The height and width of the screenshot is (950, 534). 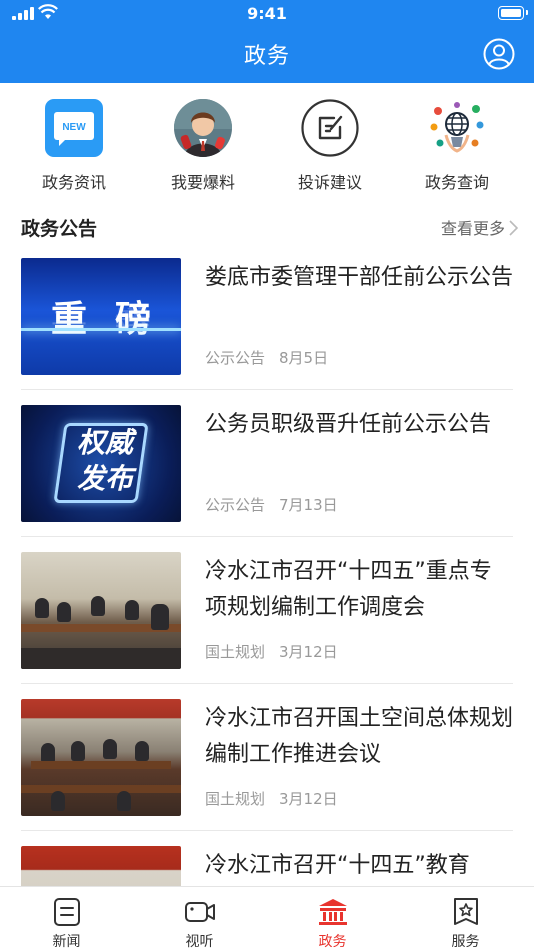 What do you see at coordinates (266, 56) in the screenshot?
I see `page-title: 政务` at bounding box center [266, 56].